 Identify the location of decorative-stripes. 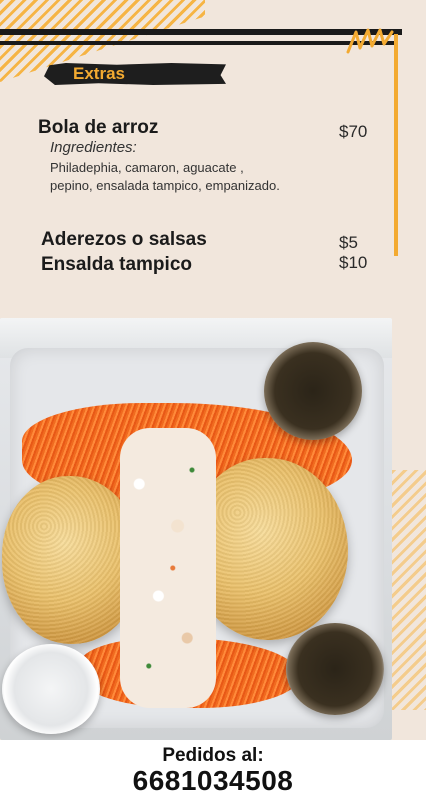
(409, 590).